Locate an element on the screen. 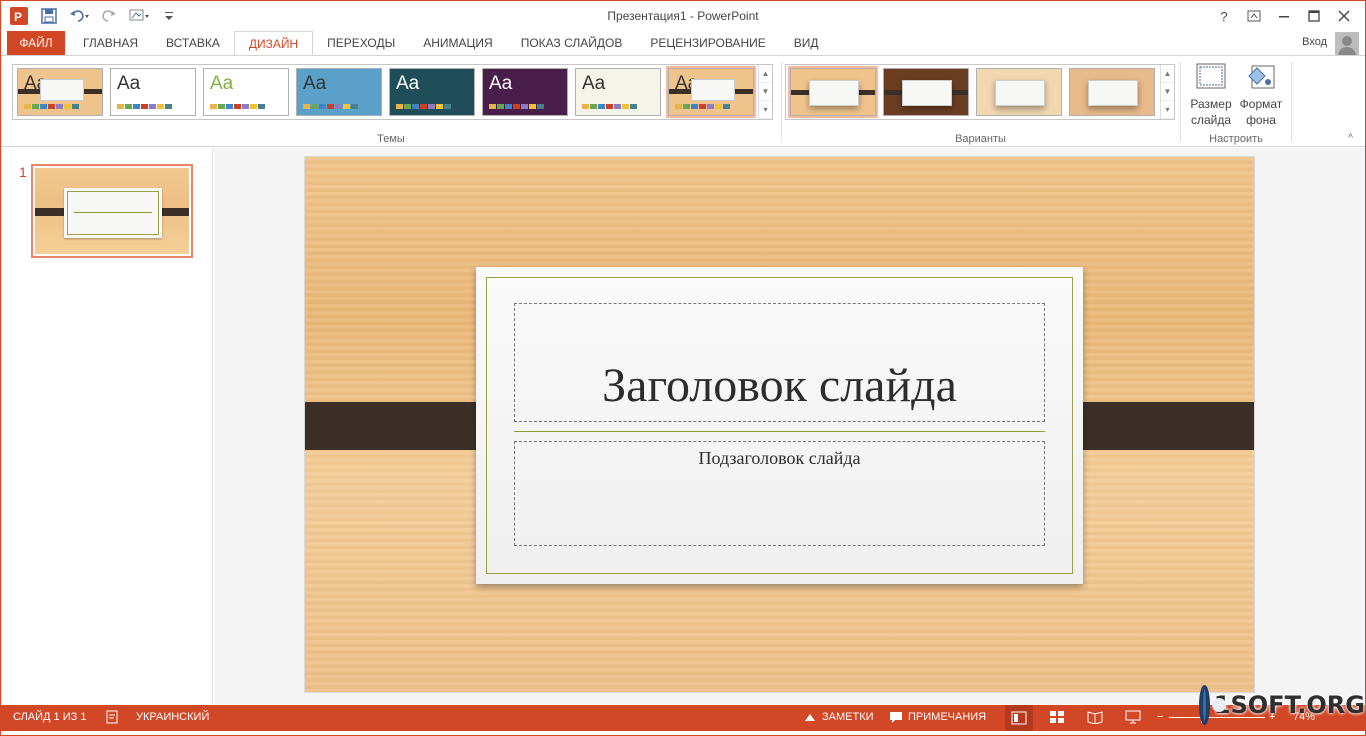  window-title: Презентация1 - PowerPoint is located at coordinates (683, 16).